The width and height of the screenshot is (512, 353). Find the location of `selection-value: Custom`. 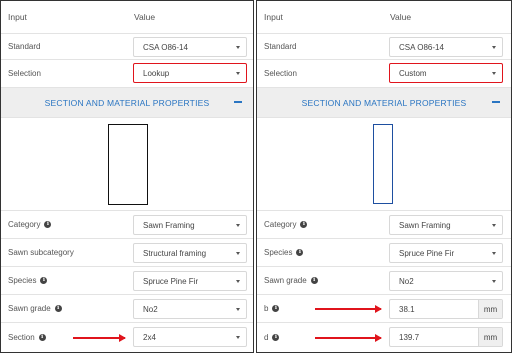

selection-value: Custom is located at coordinates (413, 73).